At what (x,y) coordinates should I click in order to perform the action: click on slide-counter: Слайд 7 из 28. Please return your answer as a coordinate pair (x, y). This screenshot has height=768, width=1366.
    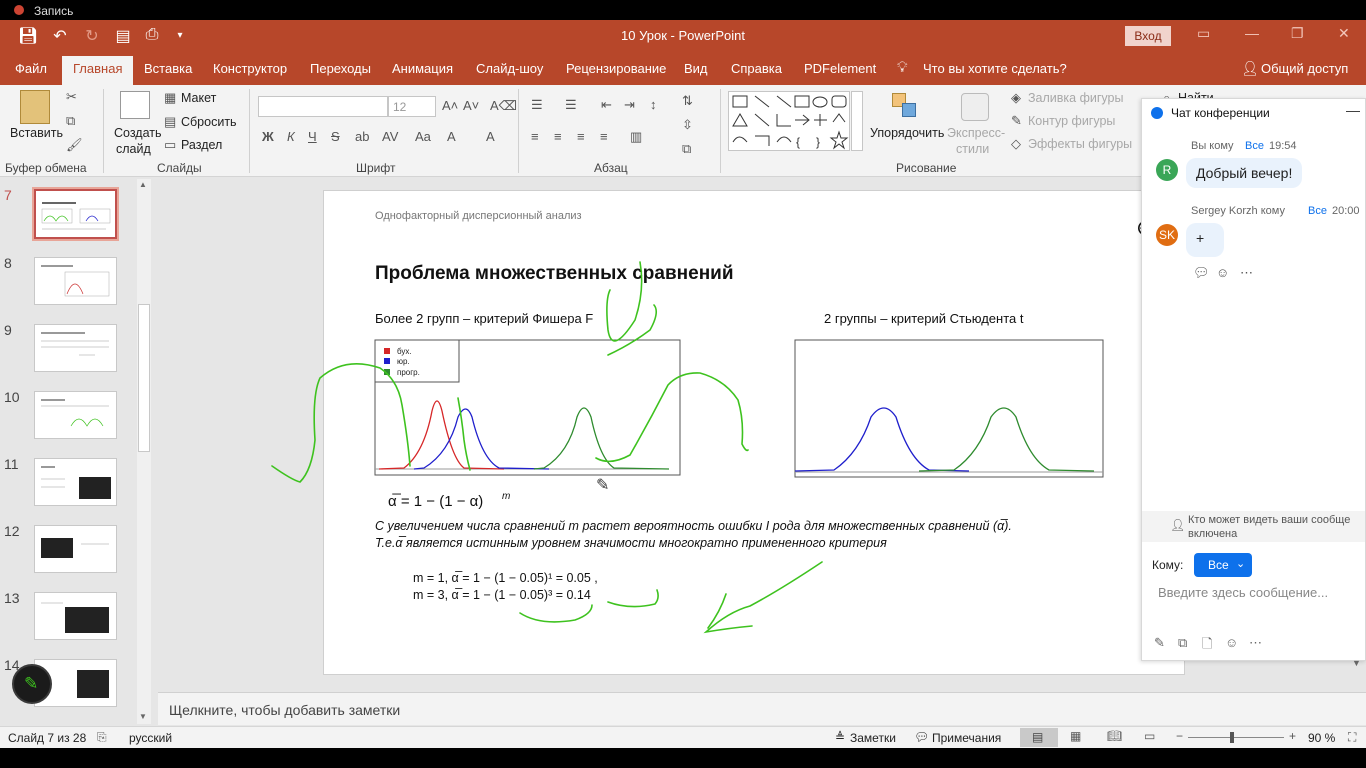
    Looking at the image, I should click on (47, 738).